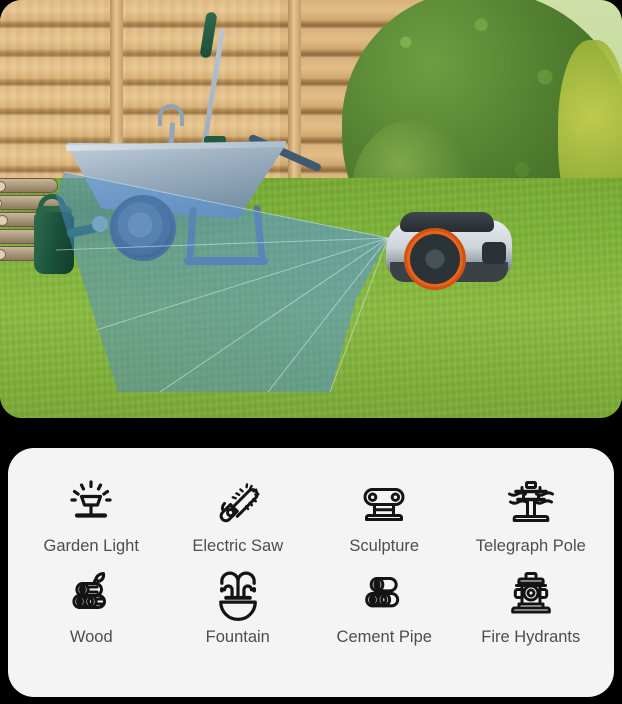 The height and width of the screenshot is (704, 622). I want to click on fountain-icon, so click(237, 596).